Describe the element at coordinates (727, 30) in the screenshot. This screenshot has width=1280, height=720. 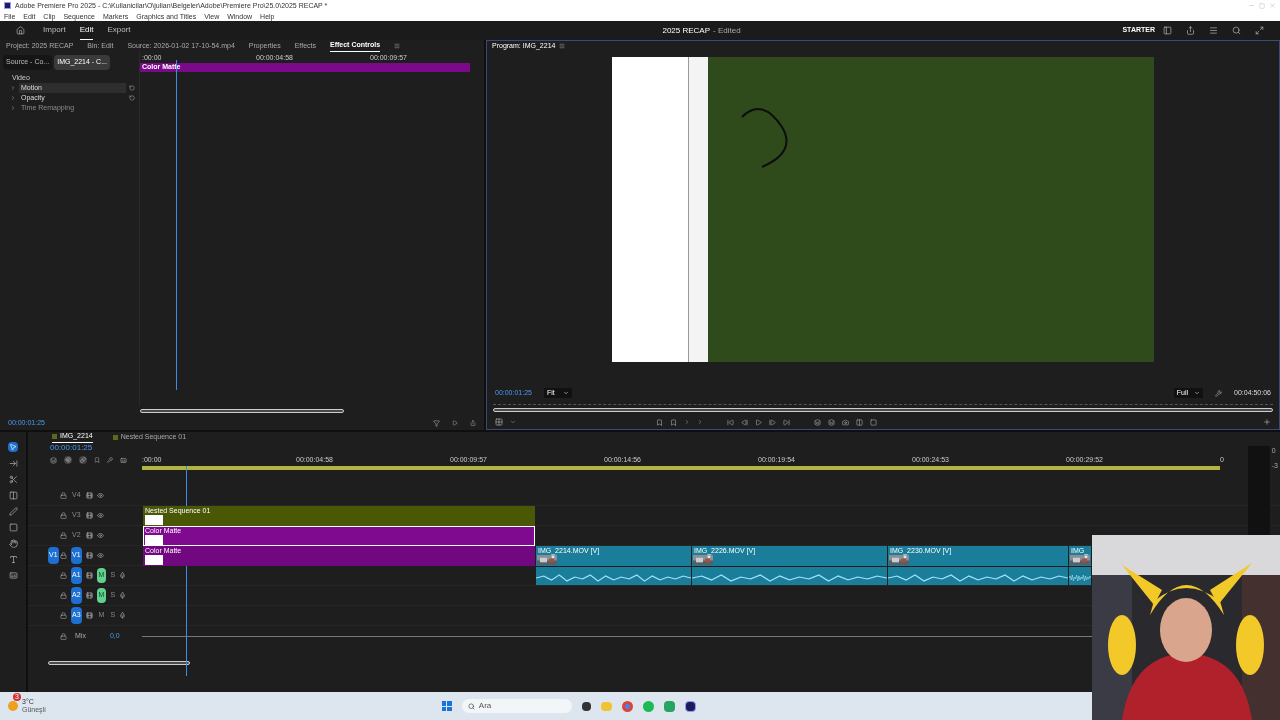
I see `save-status: - Edited` at that location.